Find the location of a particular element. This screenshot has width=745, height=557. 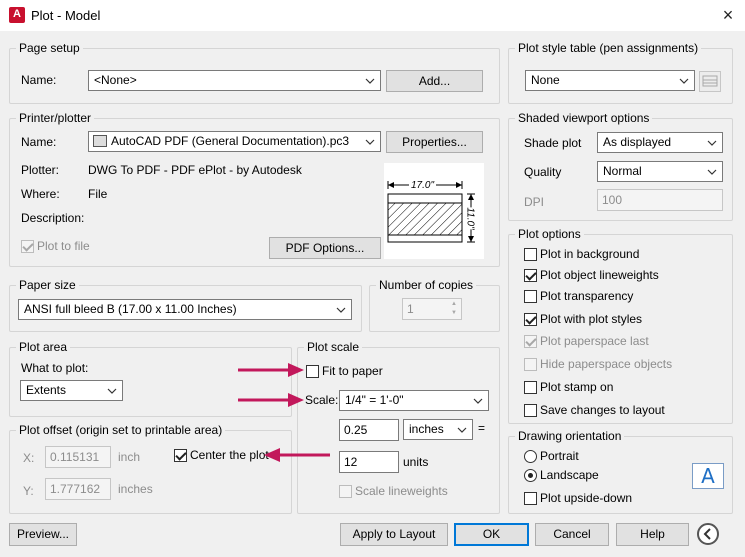

what-to-plot-select: Extents is located at coordinates (71, 390).